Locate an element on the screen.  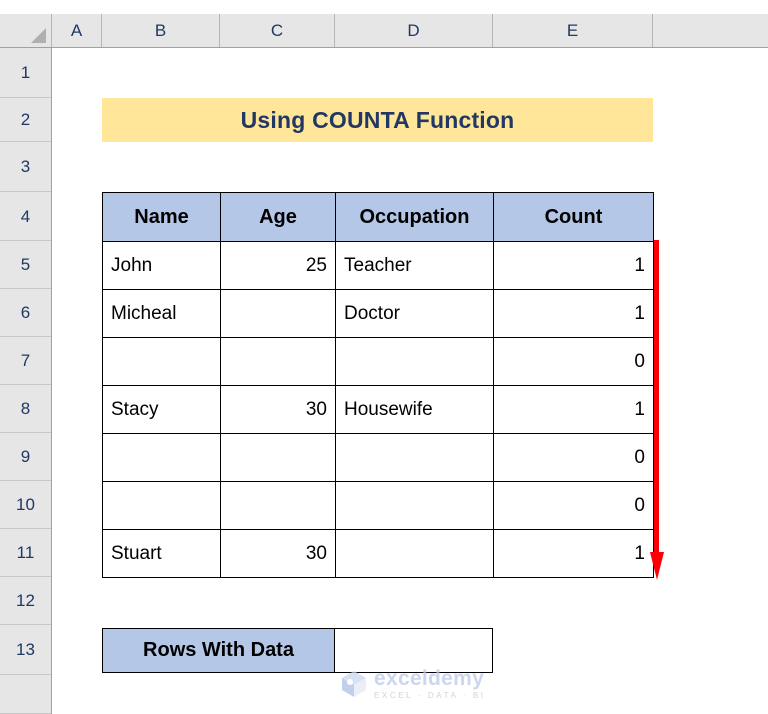
cell-occupation: Teacher is located at coordinates (414, 265).